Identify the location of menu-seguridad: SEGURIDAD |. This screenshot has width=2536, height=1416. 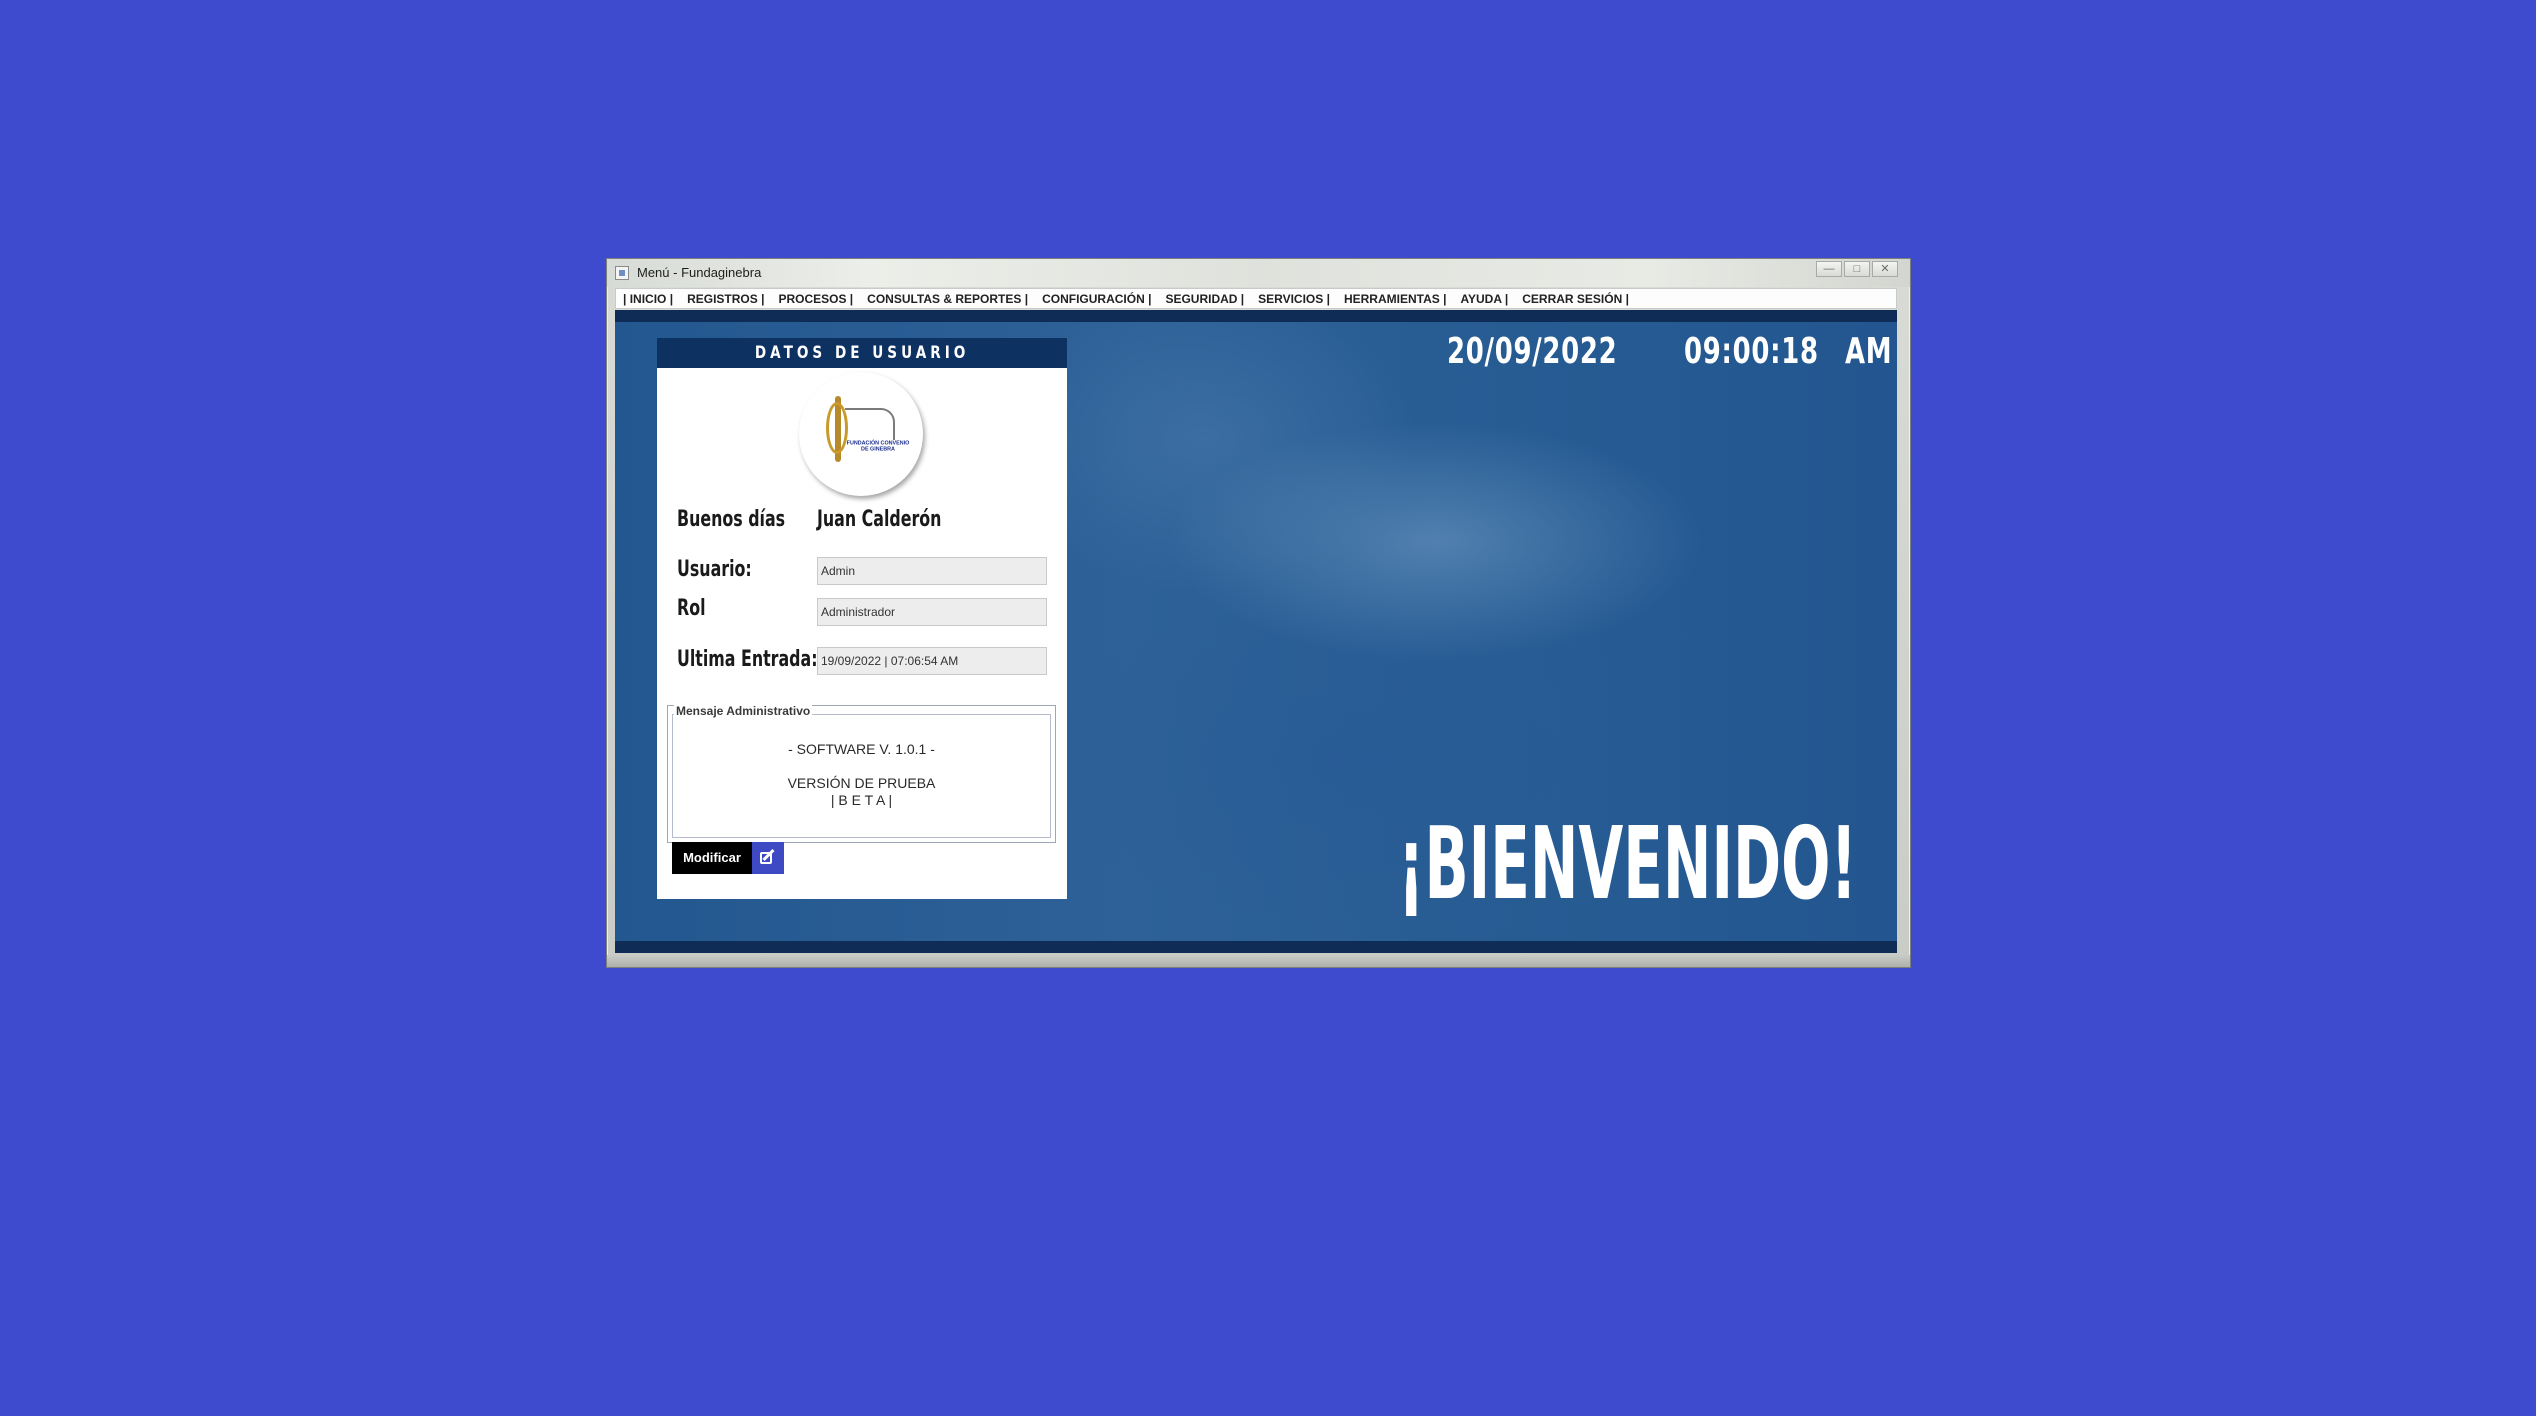
(1204, 299).